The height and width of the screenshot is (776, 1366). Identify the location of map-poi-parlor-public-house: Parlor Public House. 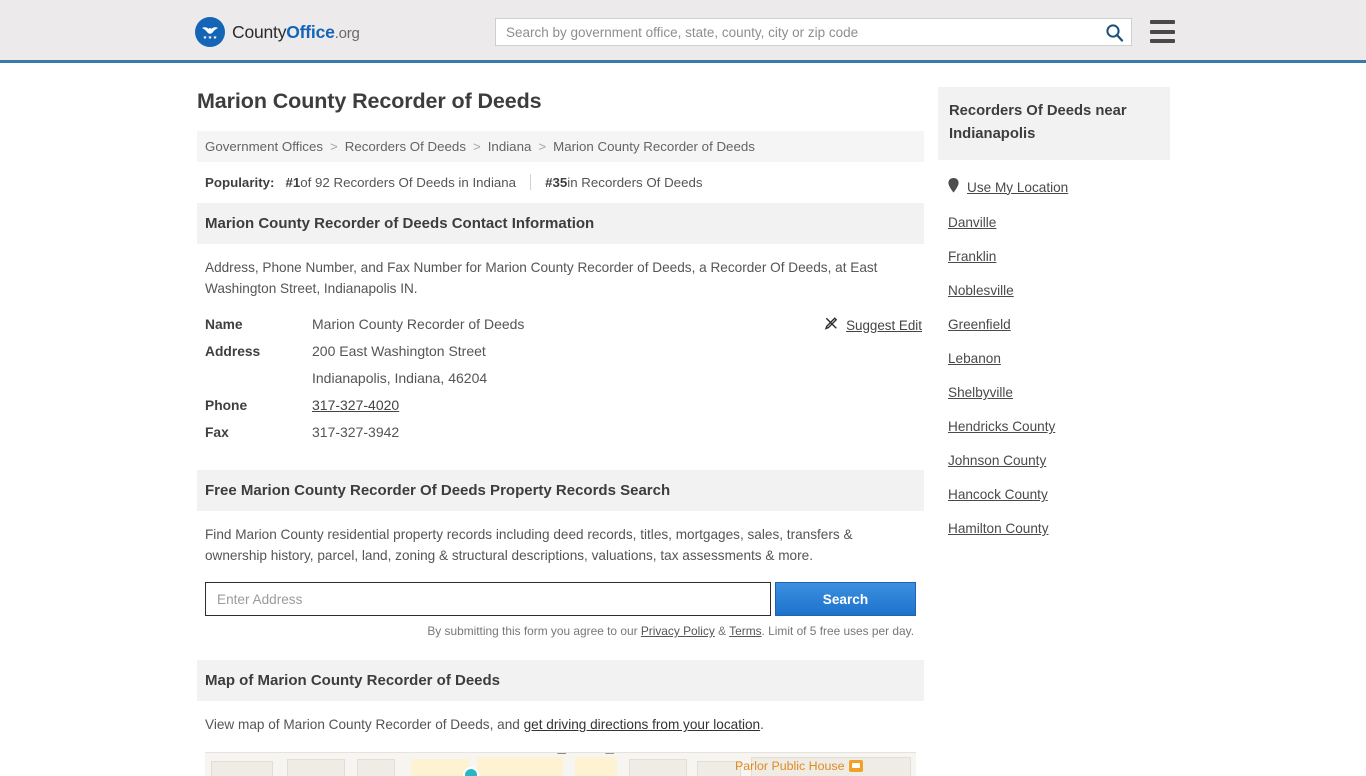
(799, 766).